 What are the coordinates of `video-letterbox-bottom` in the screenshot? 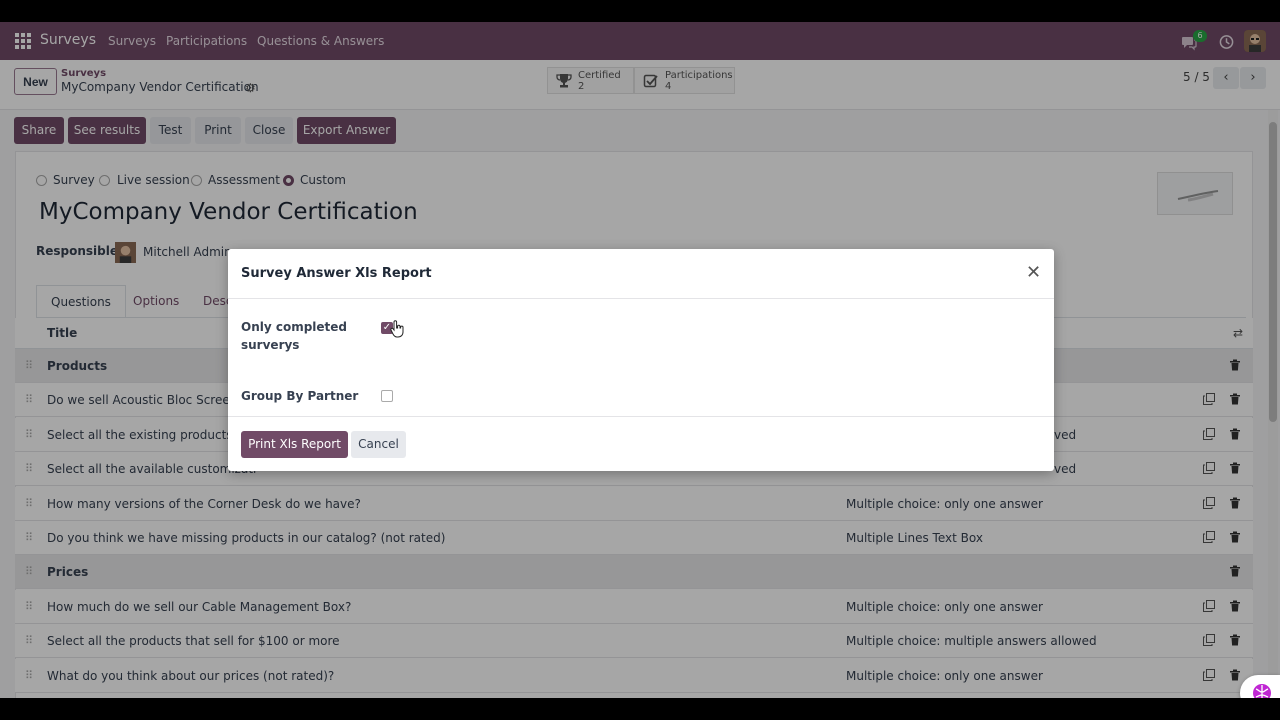 It's located at (640, 709).